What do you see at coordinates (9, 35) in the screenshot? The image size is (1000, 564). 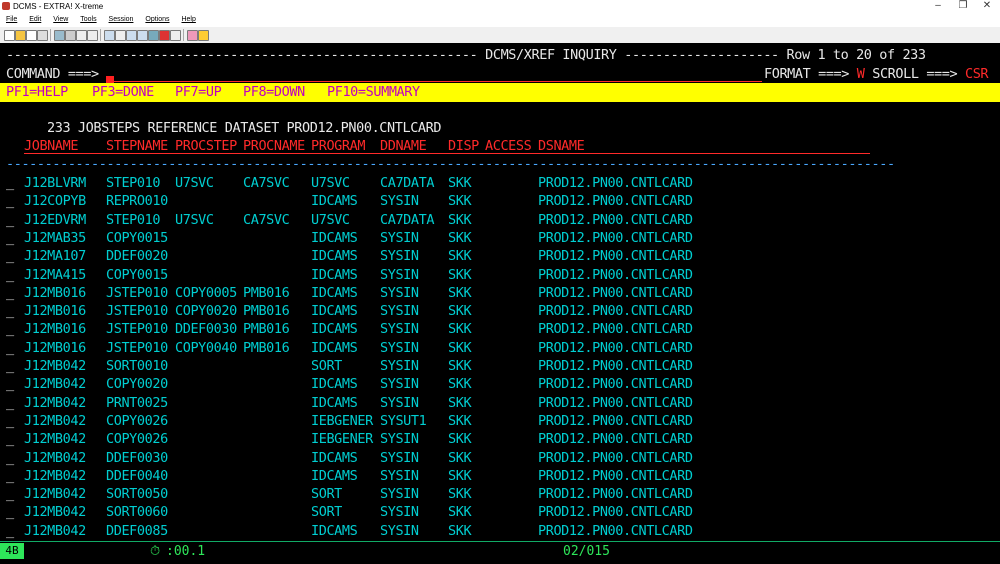 I see `new-icon` at bounding box center [9, 35].